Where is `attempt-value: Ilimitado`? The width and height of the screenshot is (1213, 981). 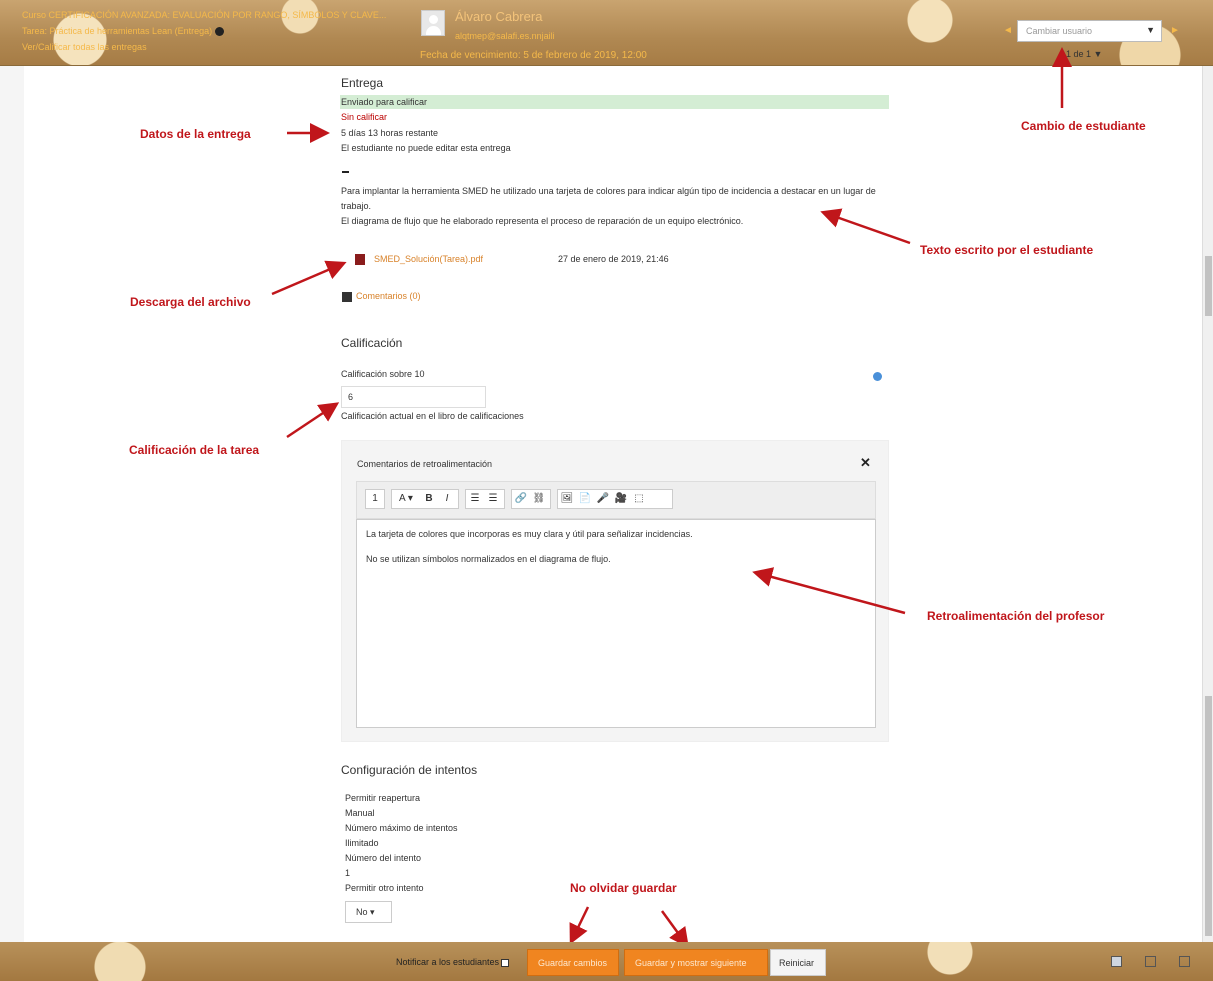 attempt-value: Ilimitado is located at coordinates (362, 843).